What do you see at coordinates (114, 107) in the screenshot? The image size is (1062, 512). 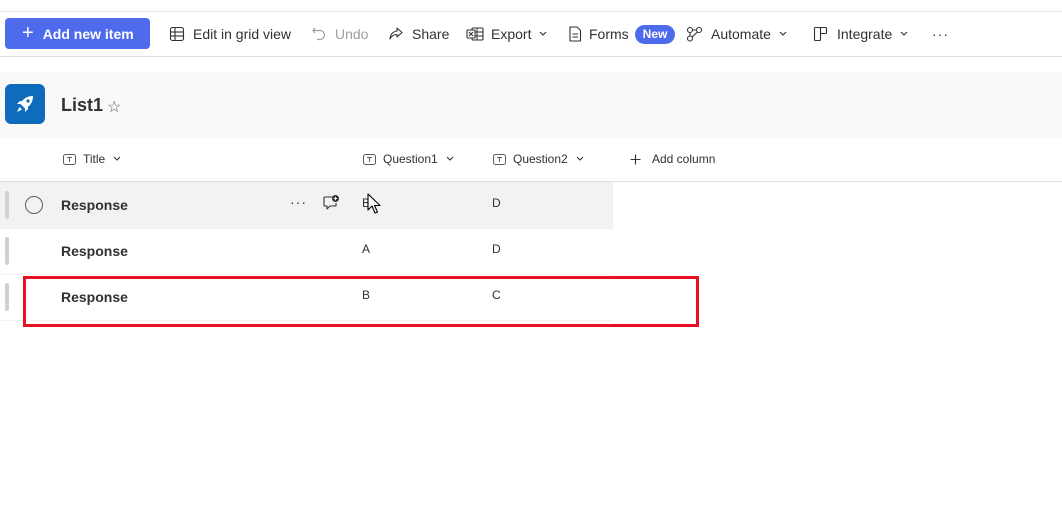 I see `favorite-star-icon: ☆` at bounding box center [114, 107].